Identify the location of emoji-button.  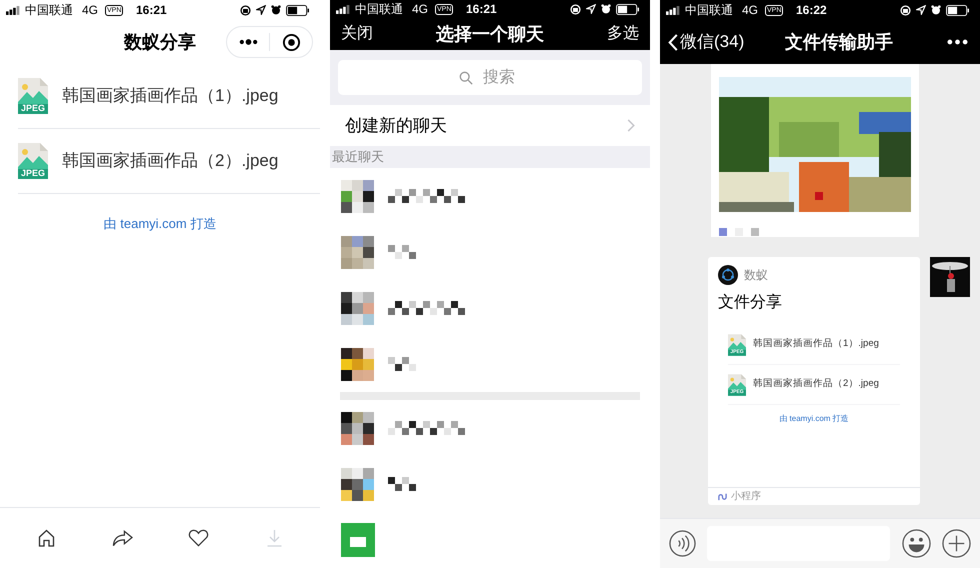
(916, 543).